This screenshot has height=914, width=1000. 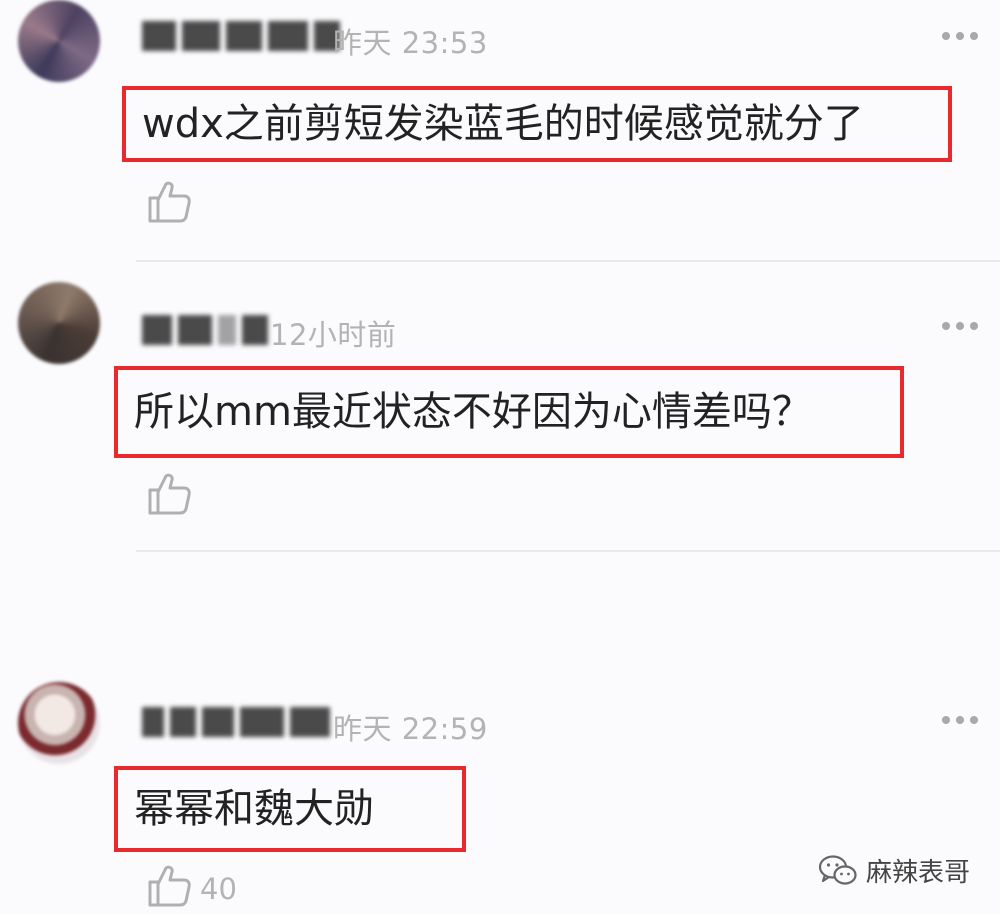 I want to click on wechat-icon, so click(x=837, y=869).